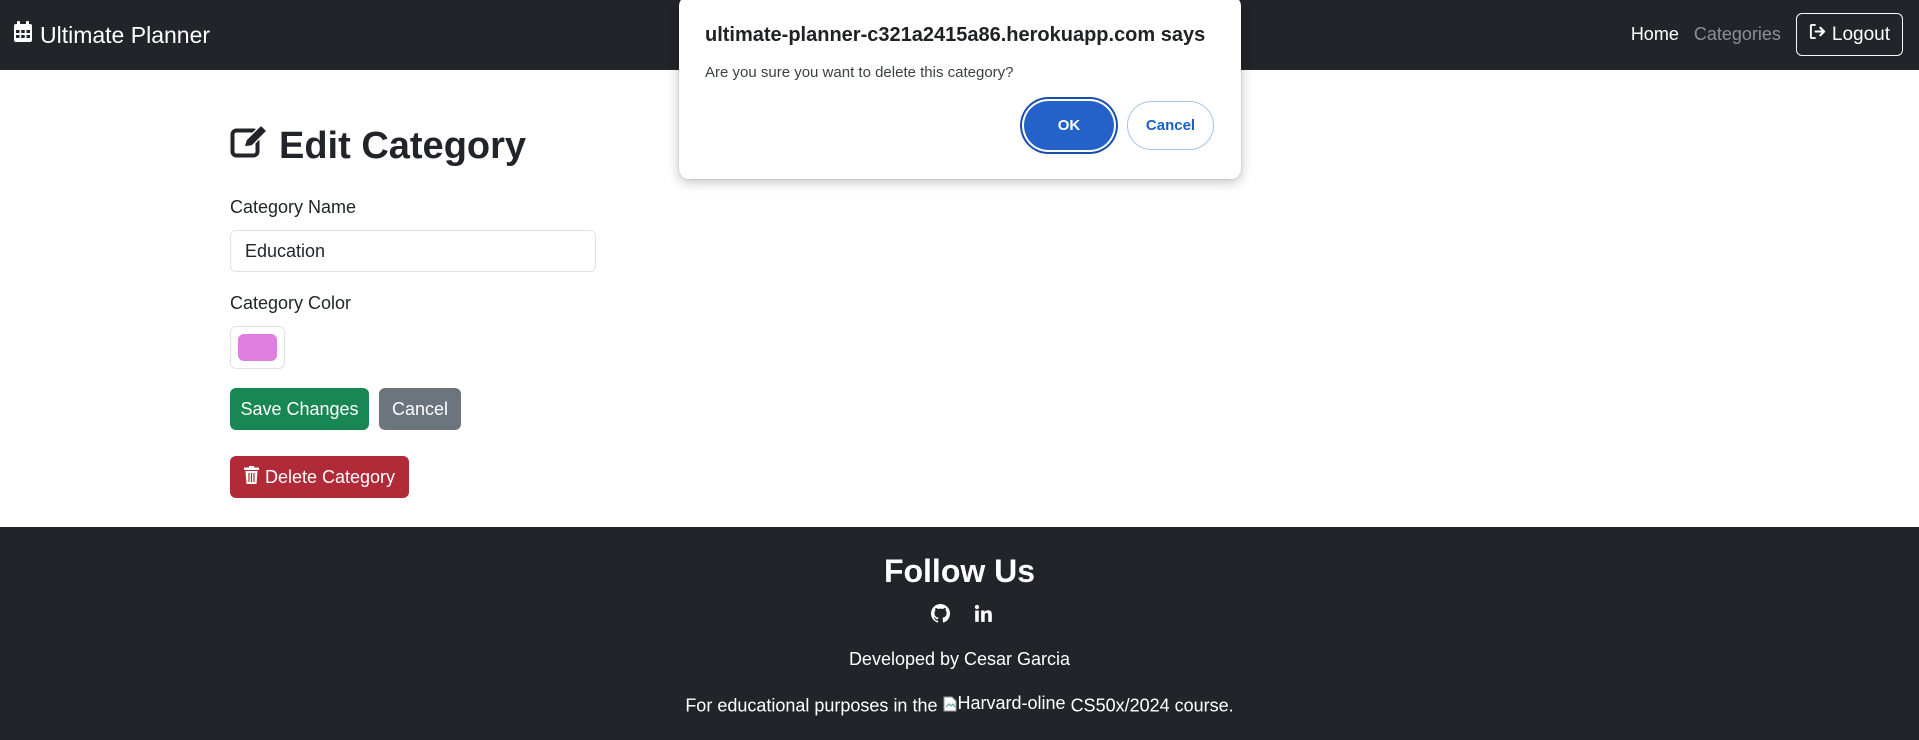 This screenshot has height=740, width=1919. What do you see at coordinates (1860, 34) in the screenshot?
I see `logout-label: Logout` at bounding box center [1860, 34].